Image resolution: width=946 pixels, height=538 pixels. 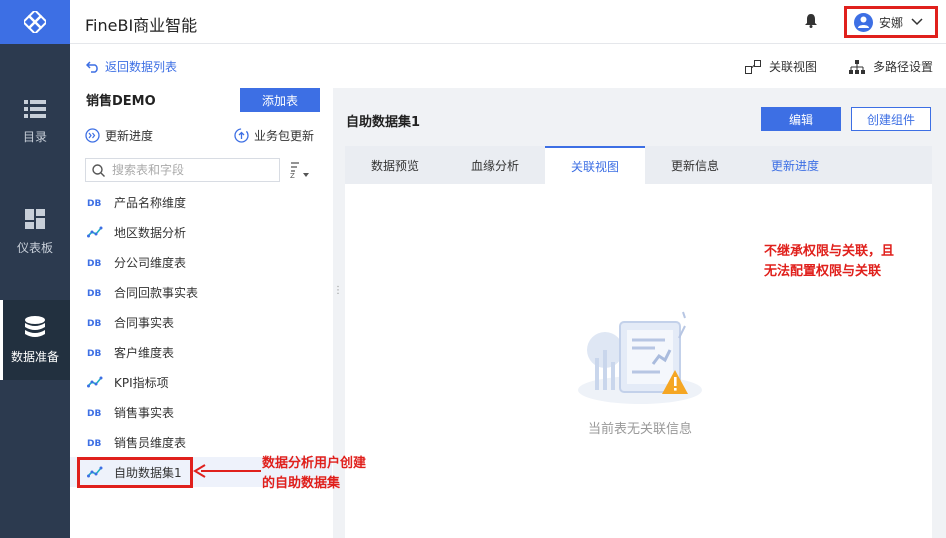 What do you see at coordinates (795, 165) in the screenshot?
I see `tab-update-progress: 更新进度` at bounding box center [795, 165].